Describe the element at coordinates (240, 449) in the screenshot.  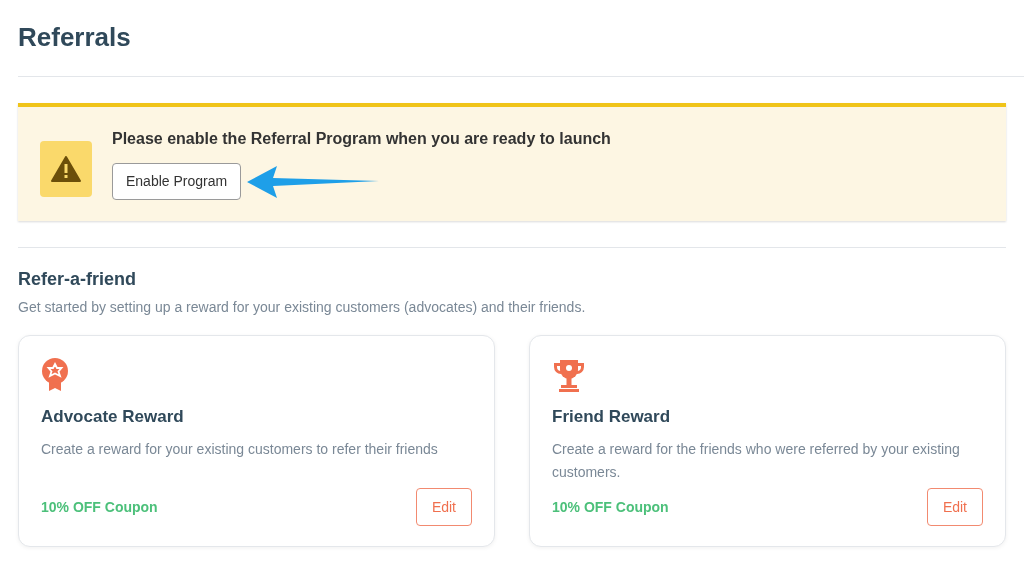
I see `card-description: Create a reward for your existing customers to refer their friends` at that location.